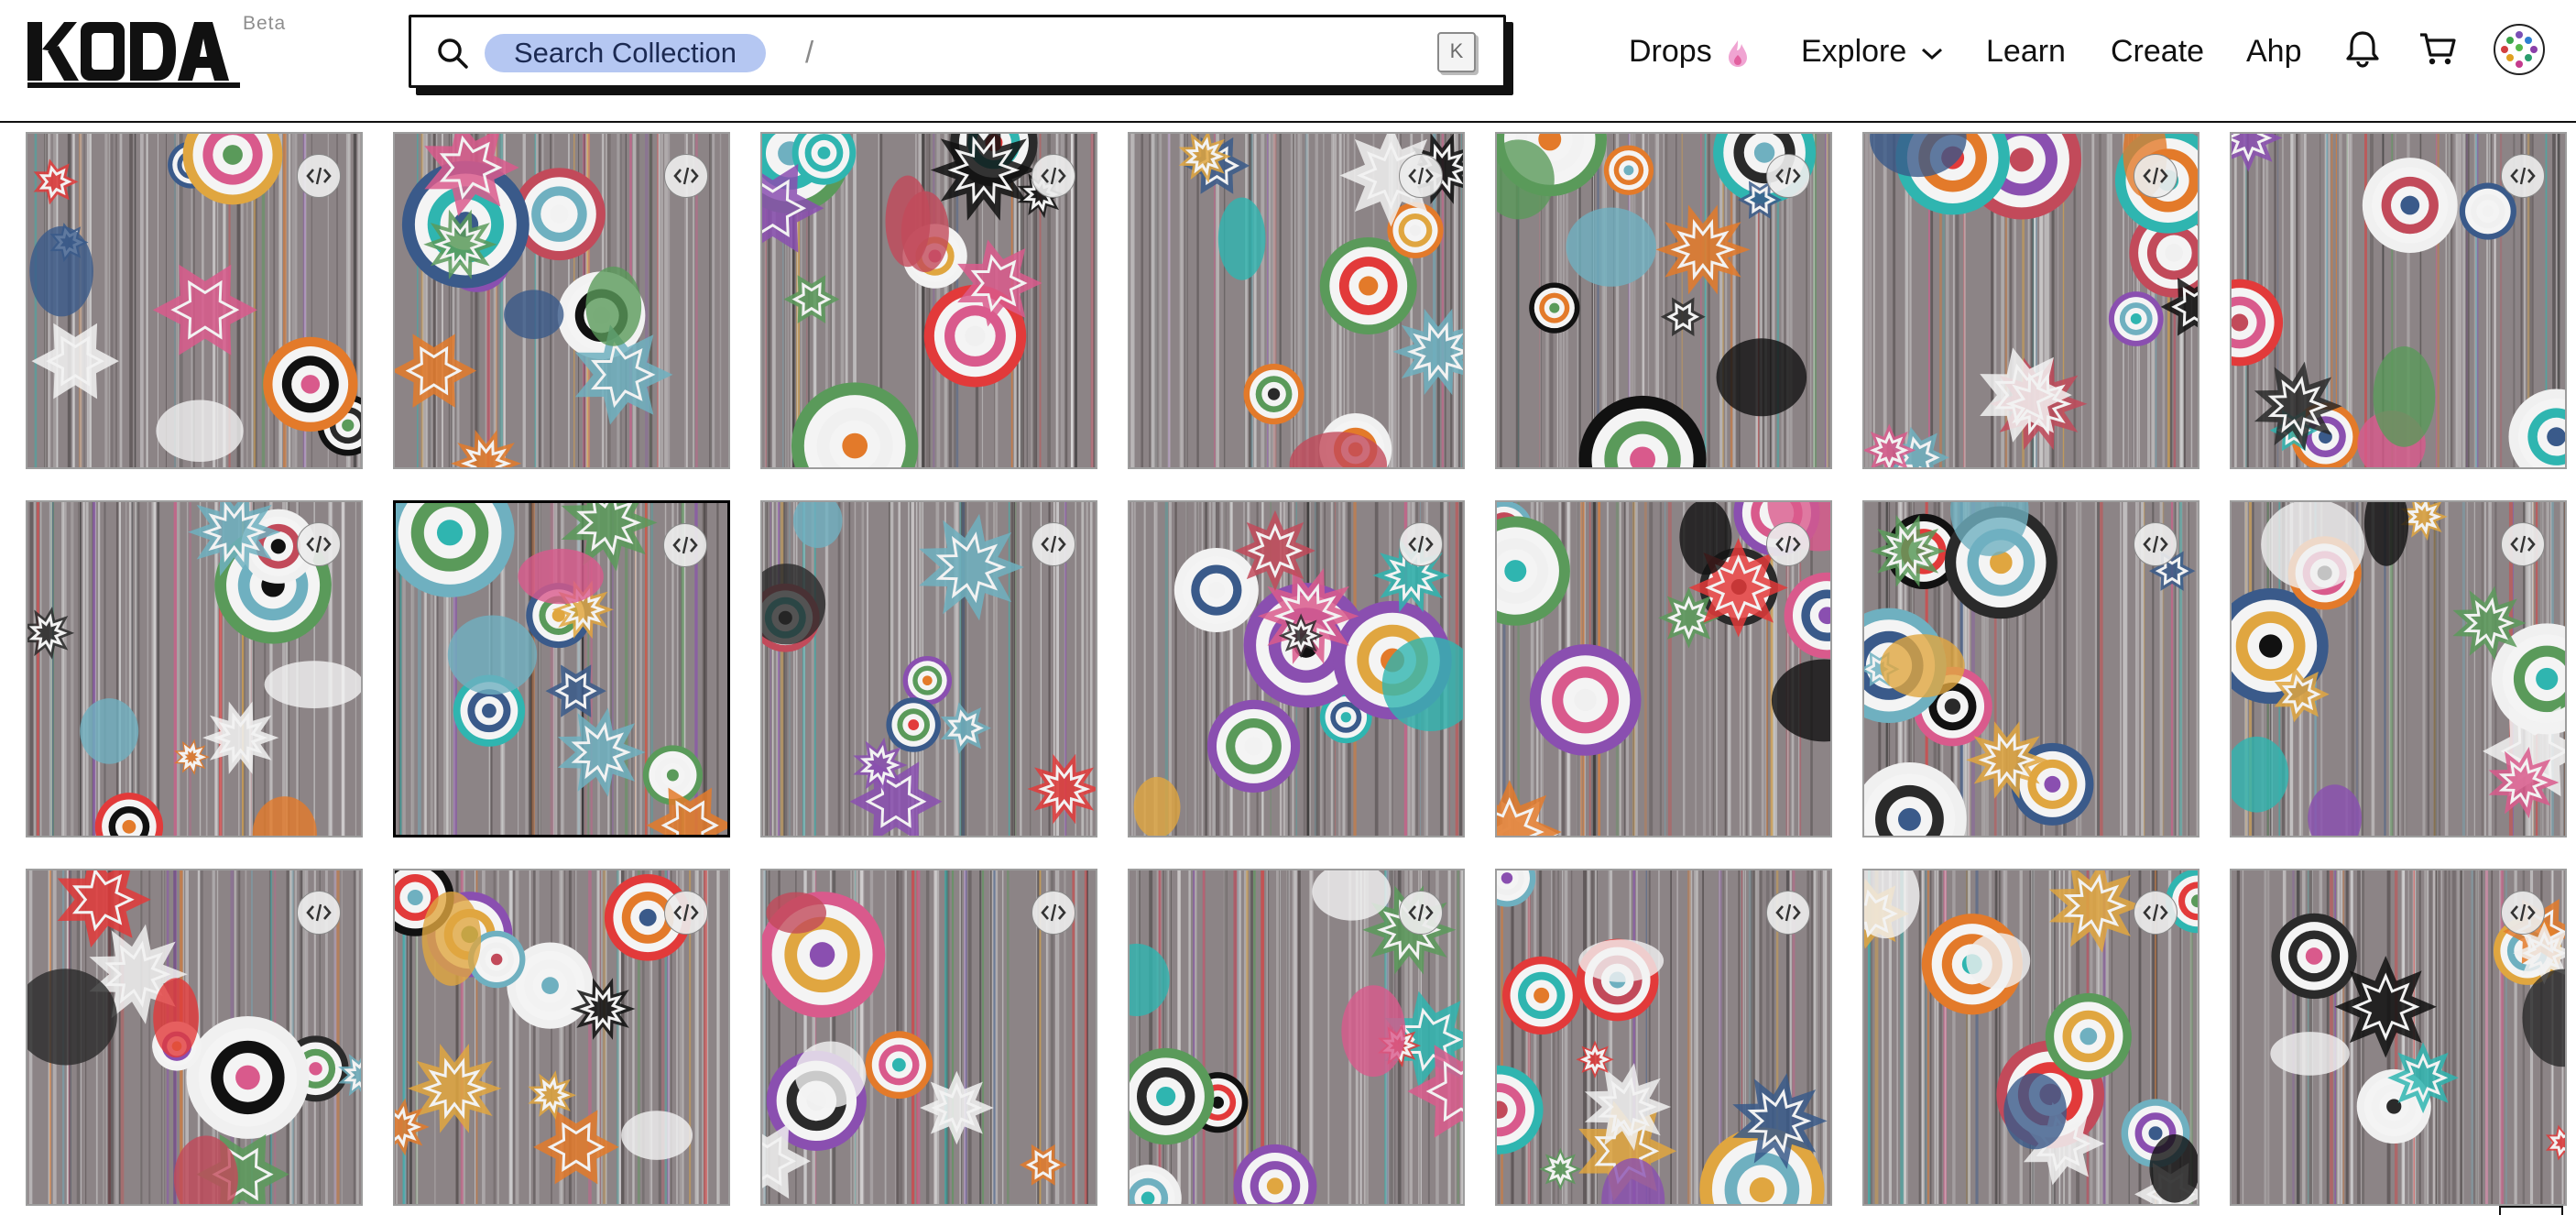  What do you see at coordinates (2438, 48) in the screenshot?
I see `cart-icon` at bounding box center [2438, 48].